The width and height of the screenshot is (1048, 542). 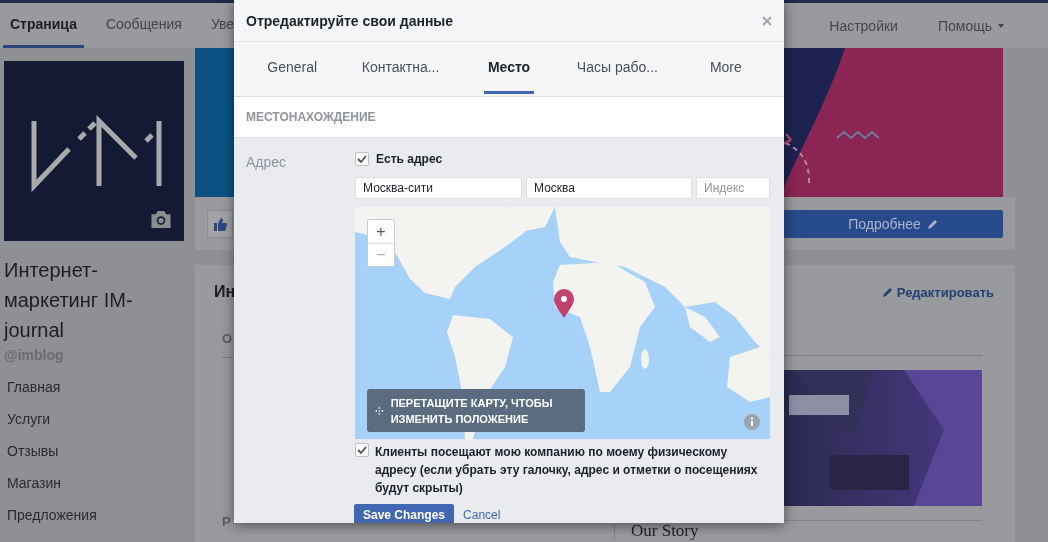 What do you see at coordinates (509, 117) in the screenshot?
I see `section-heading: МЕСТОНАХОЖДЕНИЕ` at bounding box center [509, 117].